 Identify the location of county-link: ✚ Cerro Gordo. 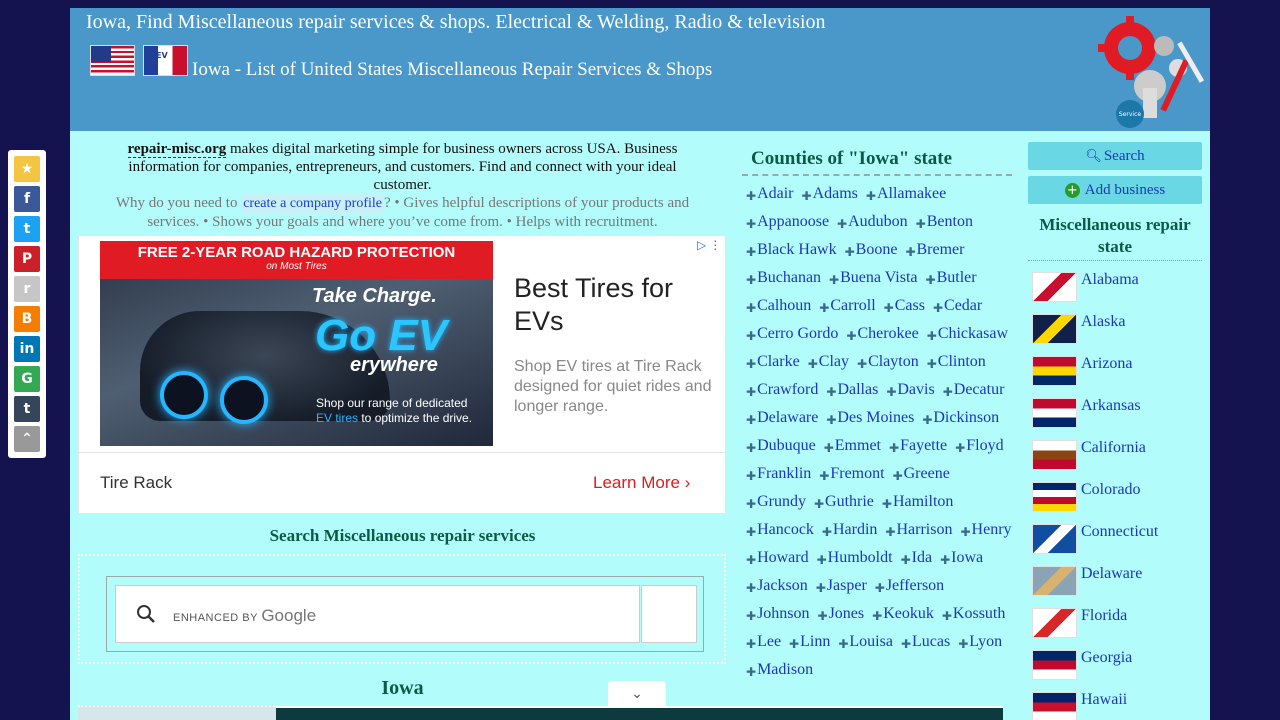
(792, 338).